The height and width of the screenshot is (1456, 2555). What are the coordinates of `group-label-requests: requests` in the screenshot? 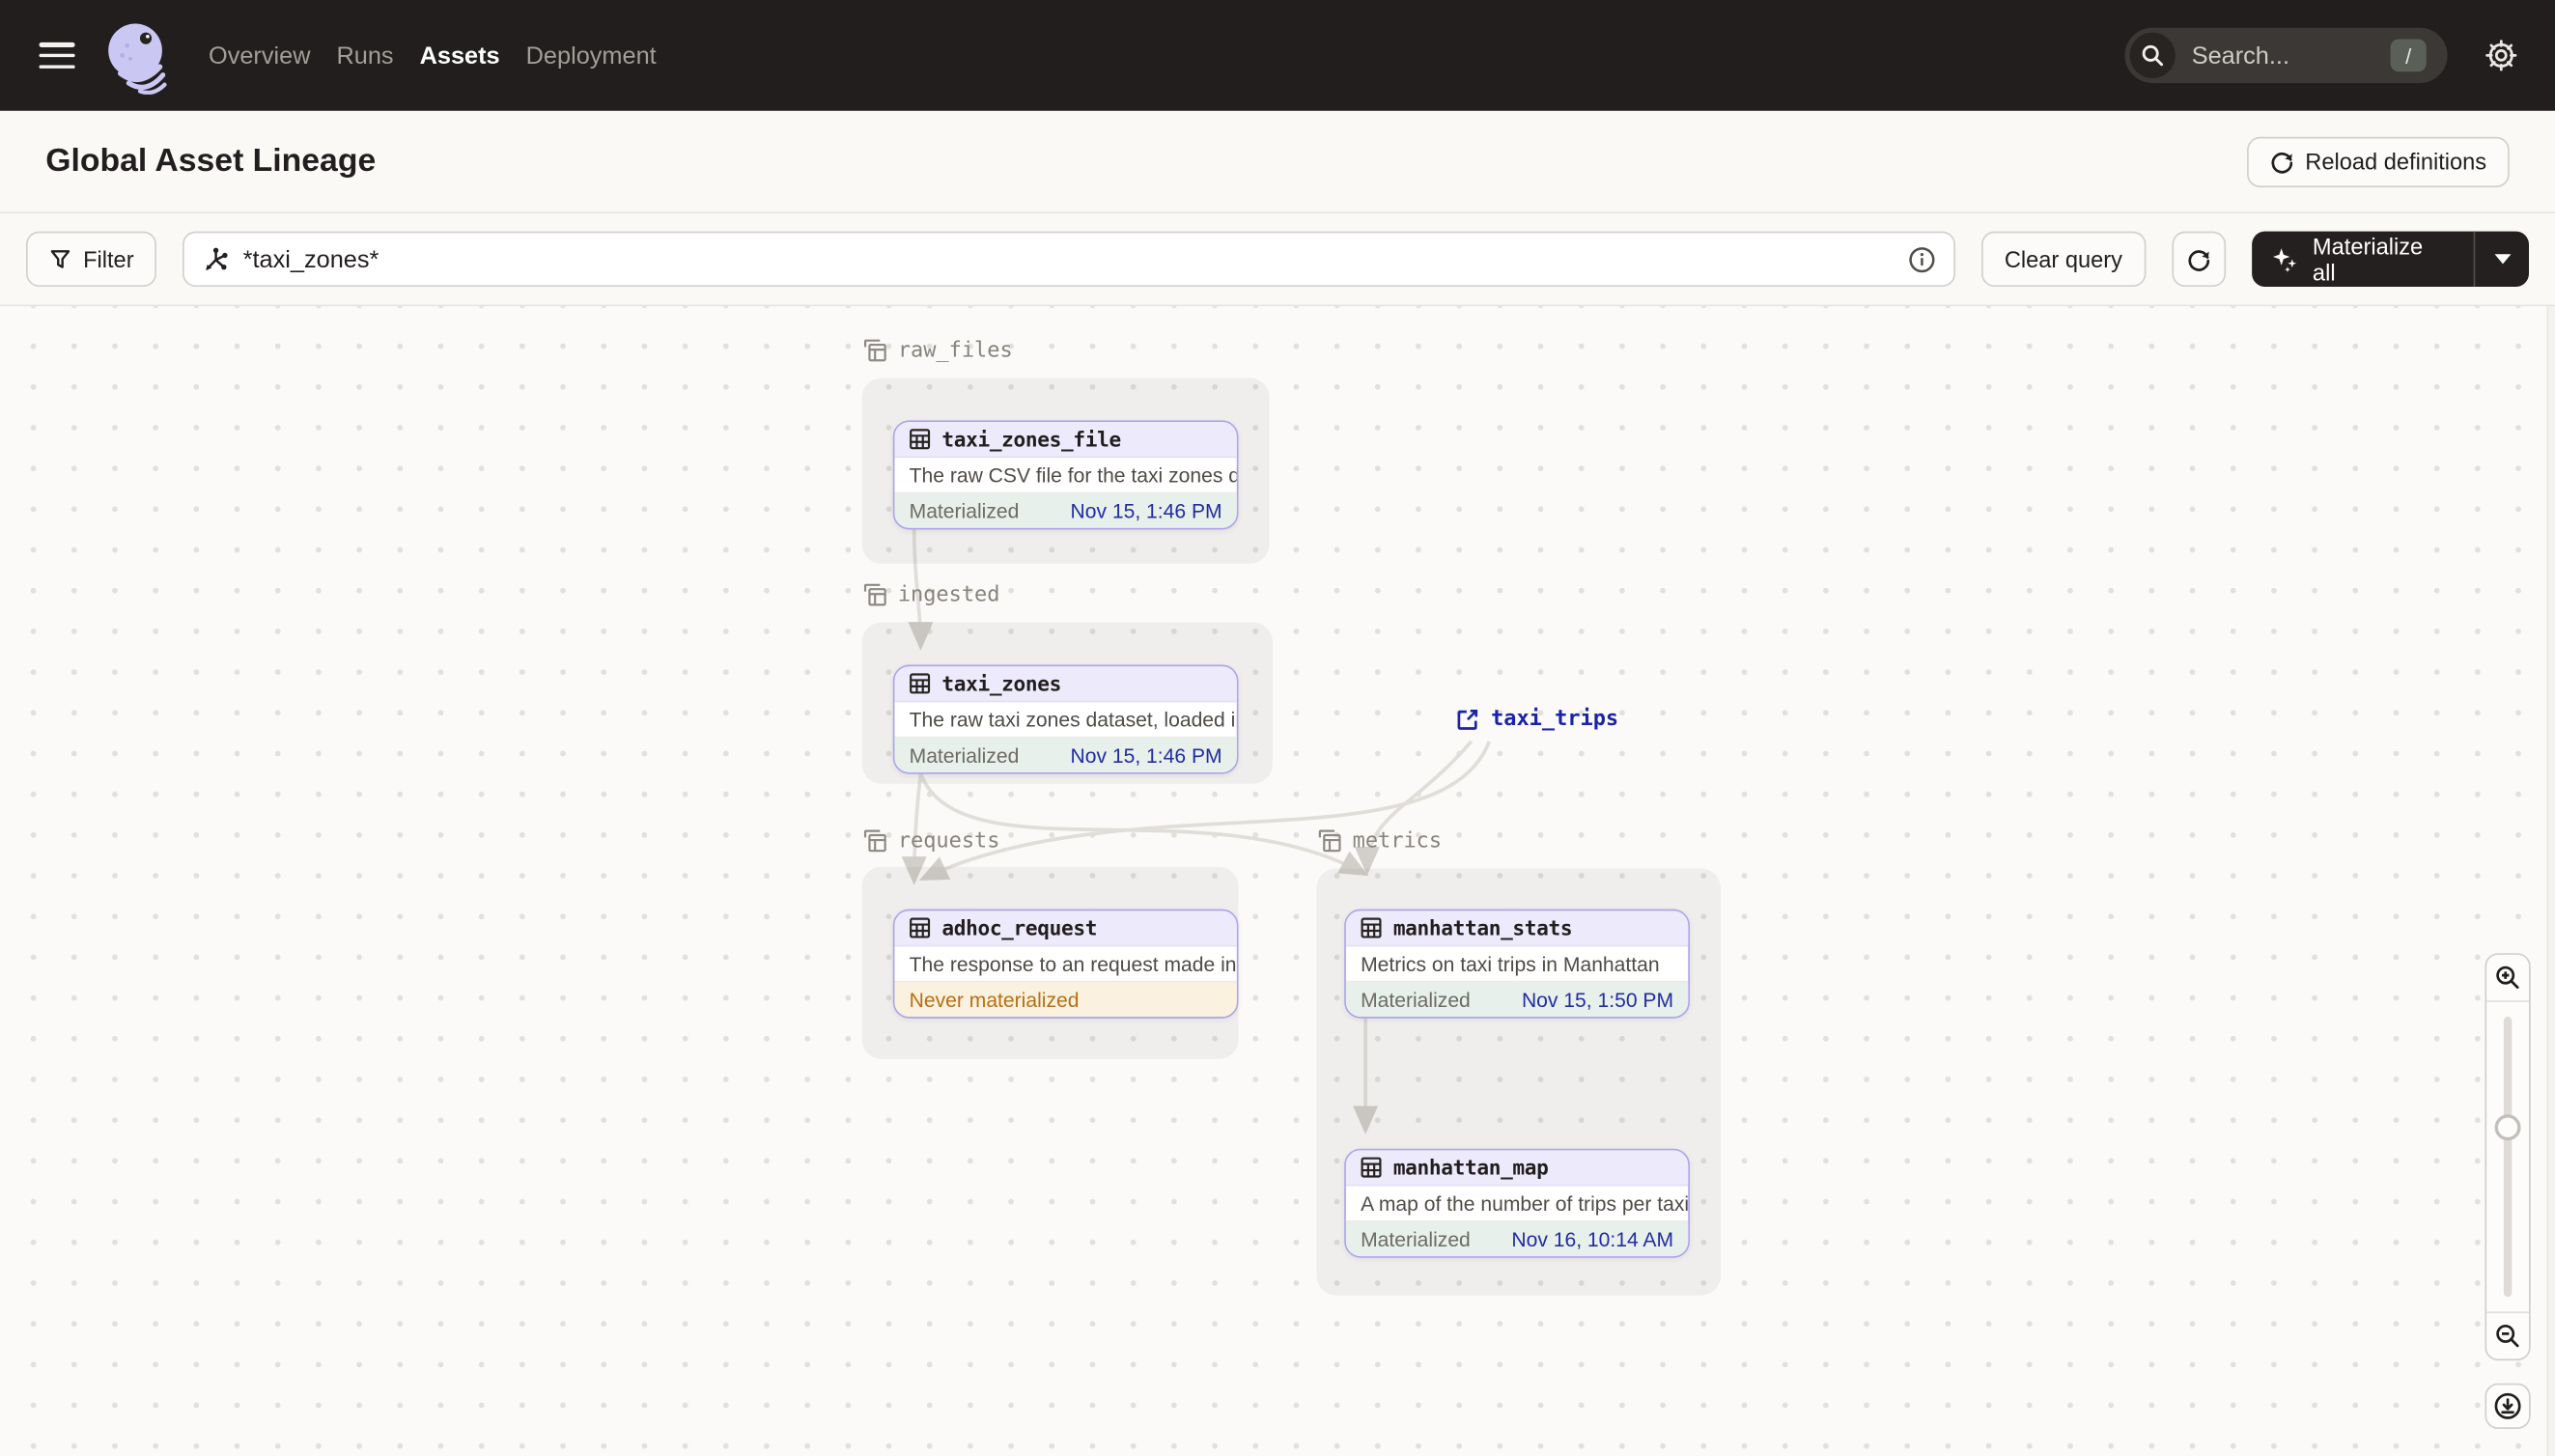 It's located at (931, 841).